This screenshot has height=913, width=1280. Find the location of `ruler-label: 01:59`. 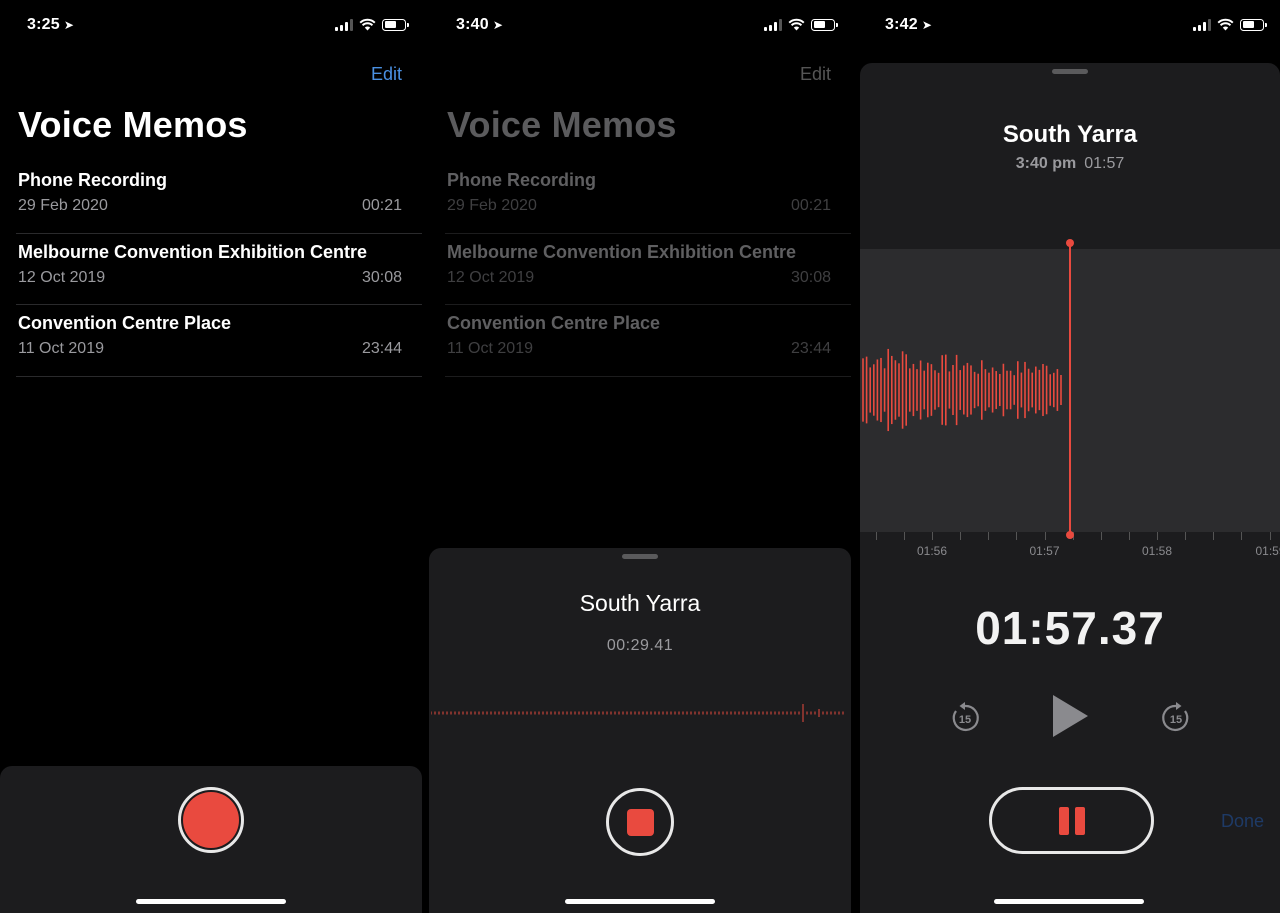

ruler-label: 01:59 is located at coordinates (1267, 551).